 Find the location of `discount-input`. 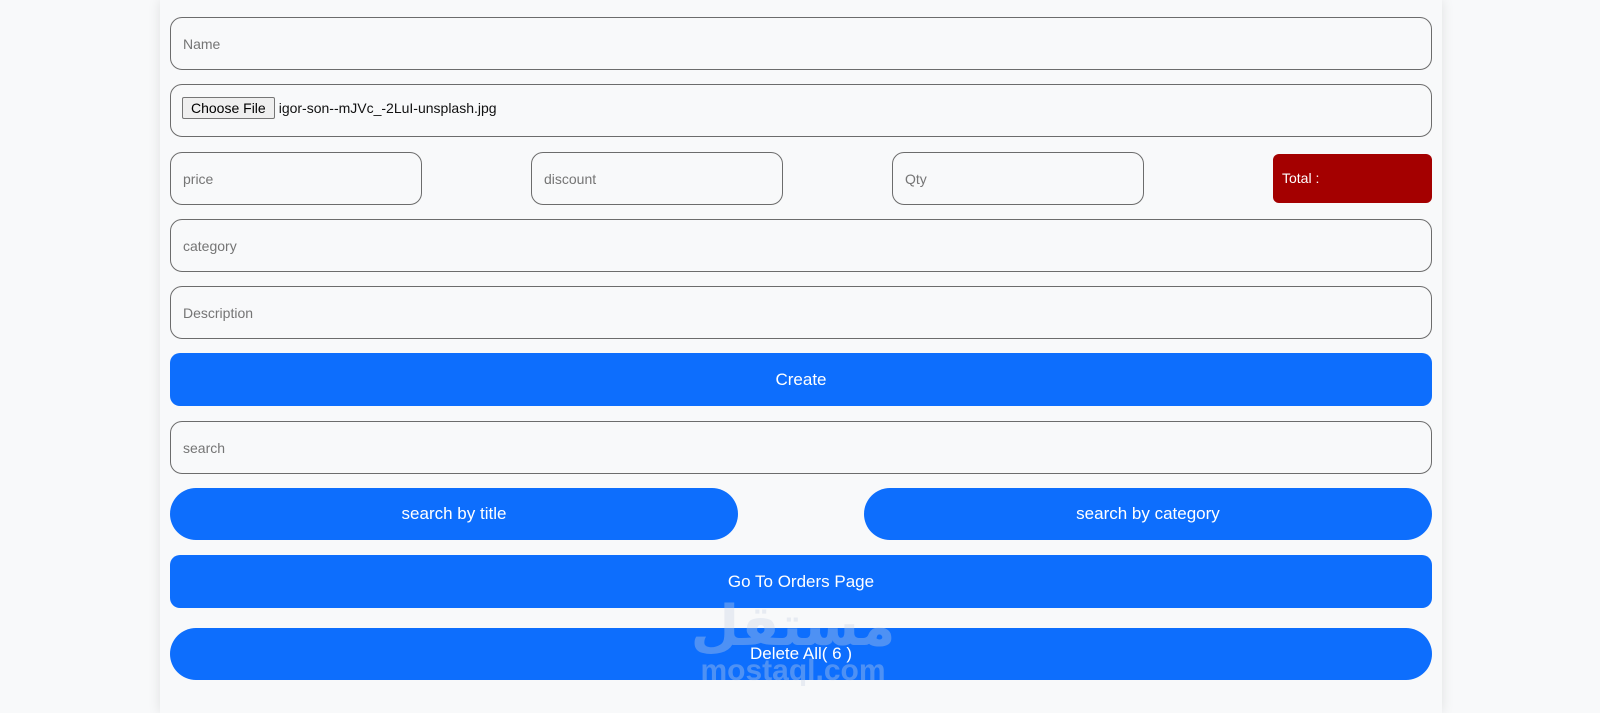

discount-input is located at coordinates (657, 178).